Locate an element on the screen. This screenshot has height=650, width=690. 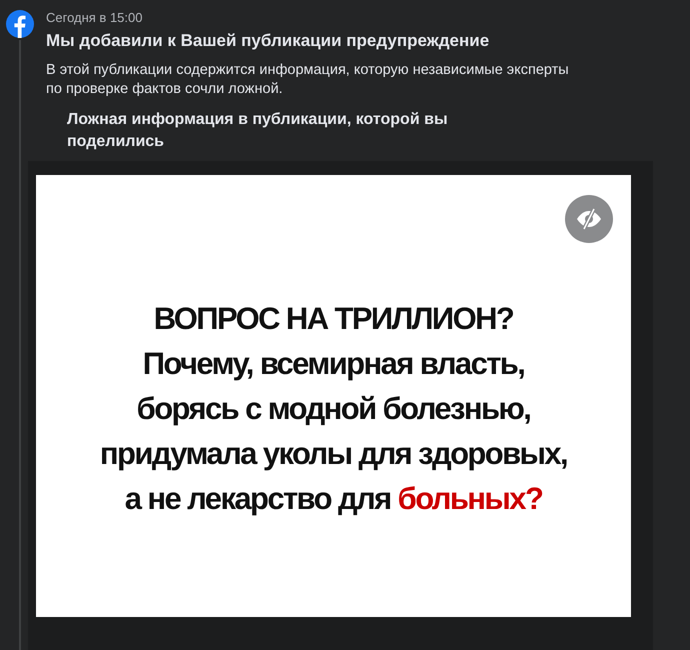
hidden-eye-icon is located at coordinates (589, 219).